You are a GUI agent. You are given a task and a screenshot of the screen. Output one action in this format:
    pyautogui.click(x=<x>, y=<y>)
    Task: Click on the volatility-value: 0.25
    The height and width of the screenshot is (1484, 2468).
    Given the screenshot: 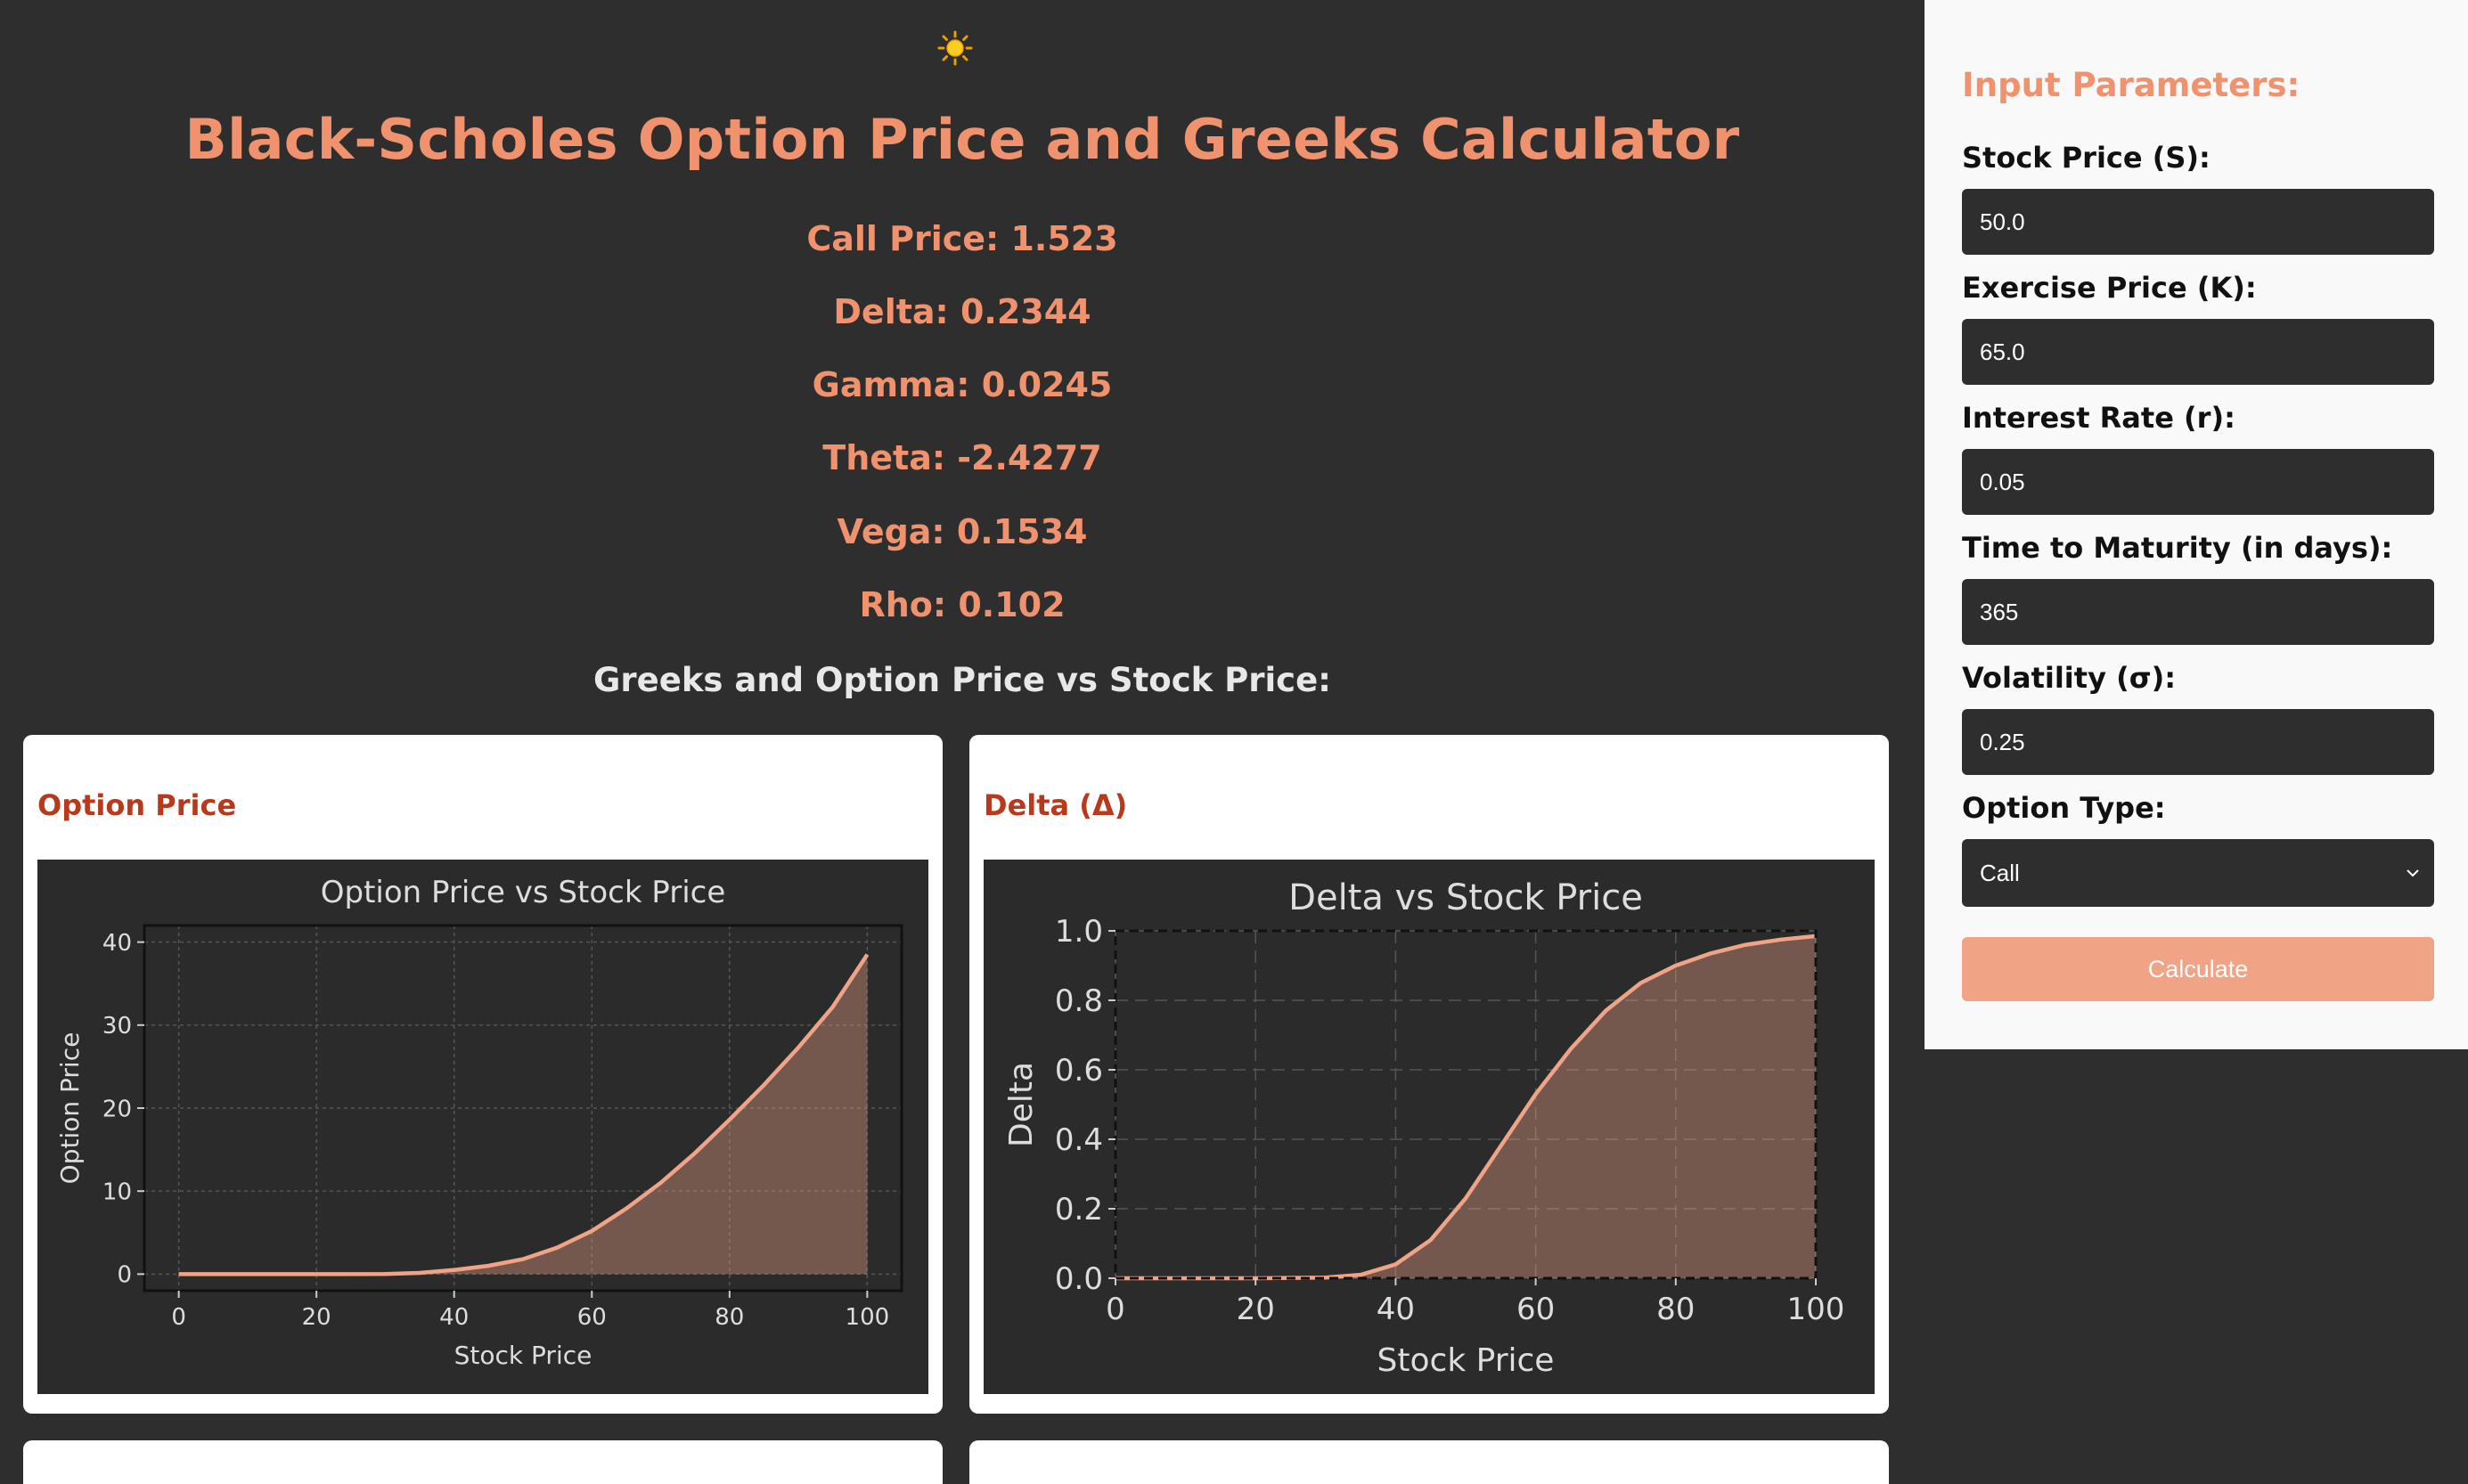 What is the action you would take?
    pyautogui.click(x=2002, y=742)
    